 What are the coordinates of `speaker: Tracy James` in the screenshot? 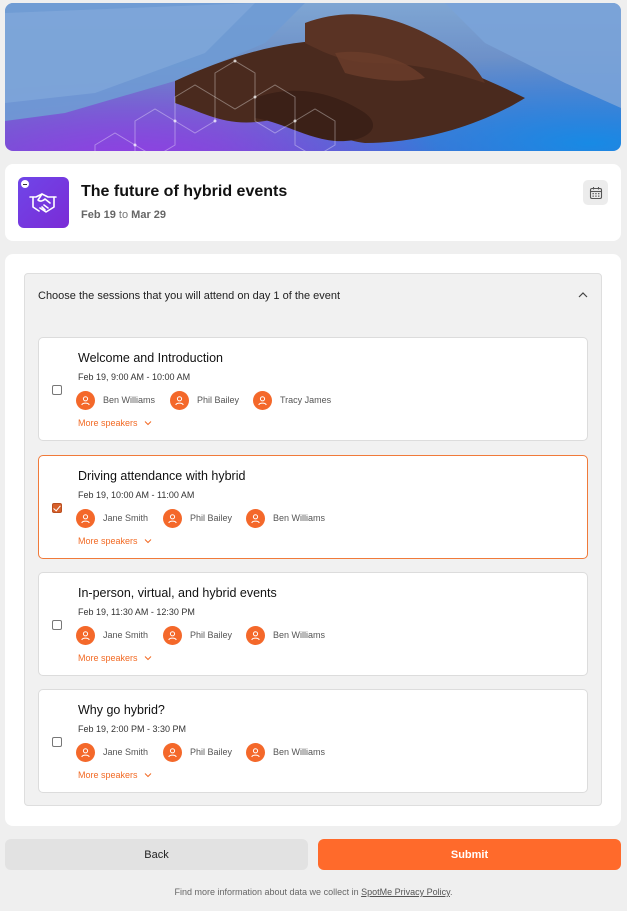 It's located at (292, 400).